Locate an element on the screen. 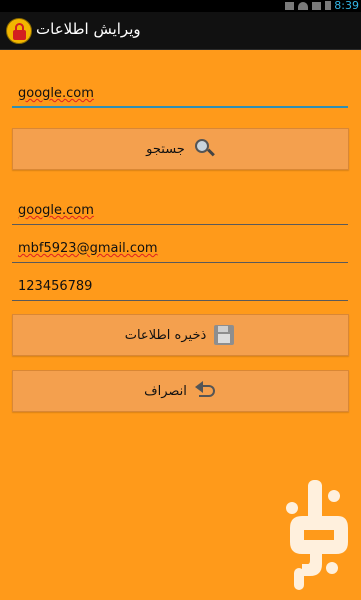  search-icon is located at coordinates (203, 149).